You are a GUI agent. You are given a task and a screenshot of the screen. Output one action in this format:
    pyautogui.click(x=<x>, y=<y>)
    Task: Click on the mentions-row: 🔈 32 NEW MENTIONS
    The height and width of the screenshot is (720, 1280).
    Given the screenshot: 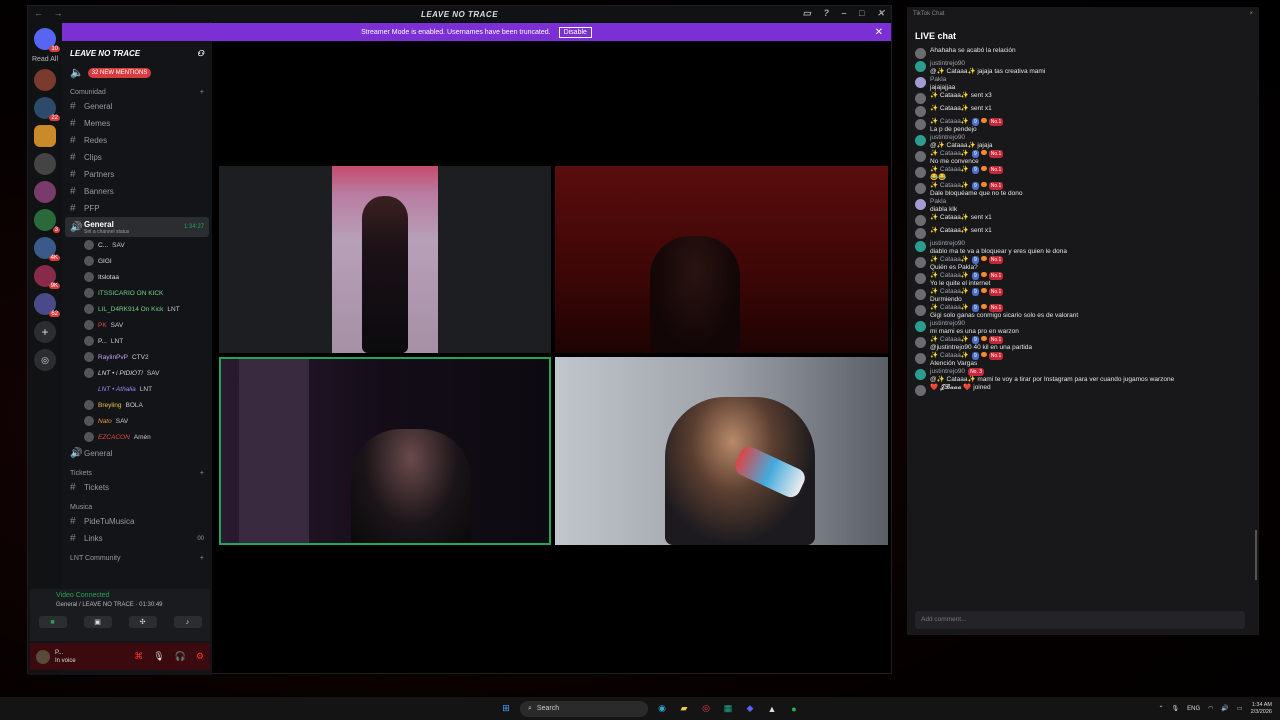 What is the action you would take?
    pyautogui.click(x=137, y=72)
    